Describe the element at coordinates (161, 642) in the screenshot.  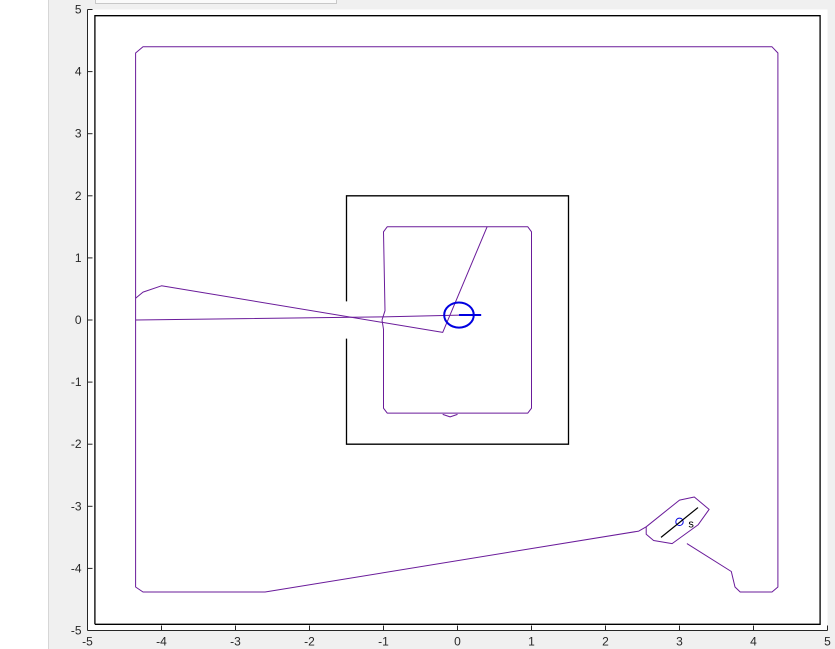
I see `x-tick-label: -4` at that location.